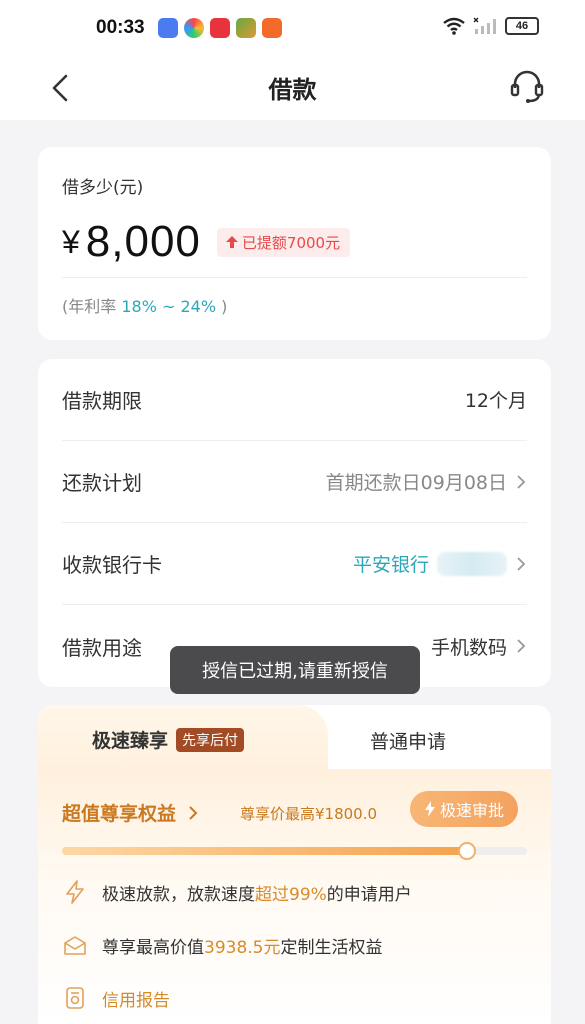 The height and width of the screenshot is (1024, 585). Describe the element at coordinates (92, 306) in the screenshot. I see `rate-prefix: (年利率` at that location.